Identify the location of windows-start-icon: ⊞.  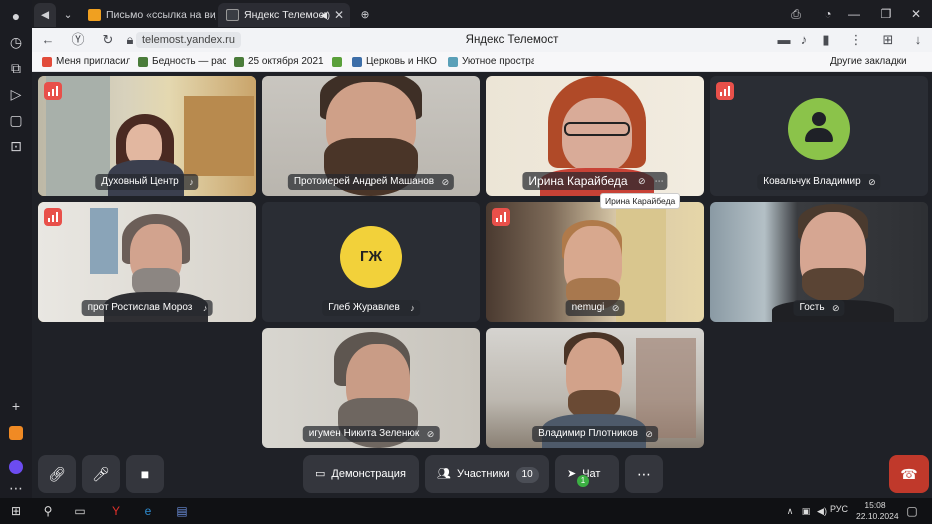
(16, 511).